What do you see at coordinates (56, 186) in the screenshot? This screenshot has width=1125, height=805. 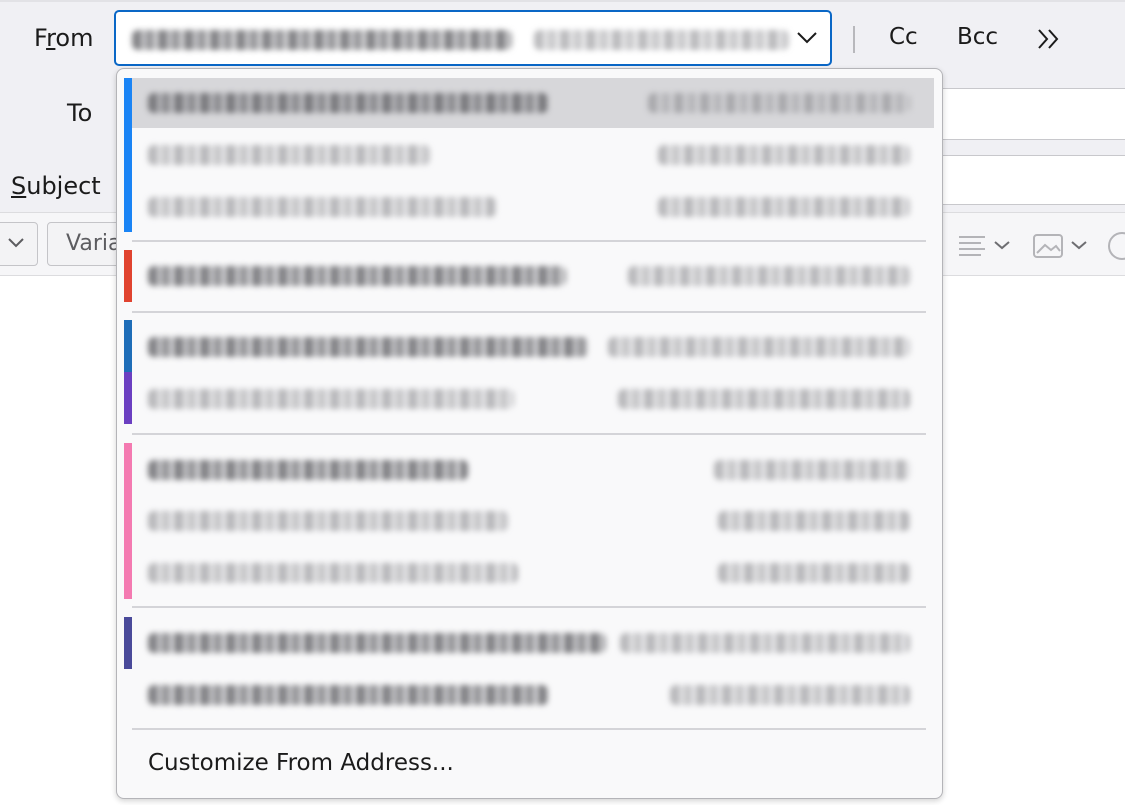 I see `subject-label: Subject` at bounding box center [56, 186].